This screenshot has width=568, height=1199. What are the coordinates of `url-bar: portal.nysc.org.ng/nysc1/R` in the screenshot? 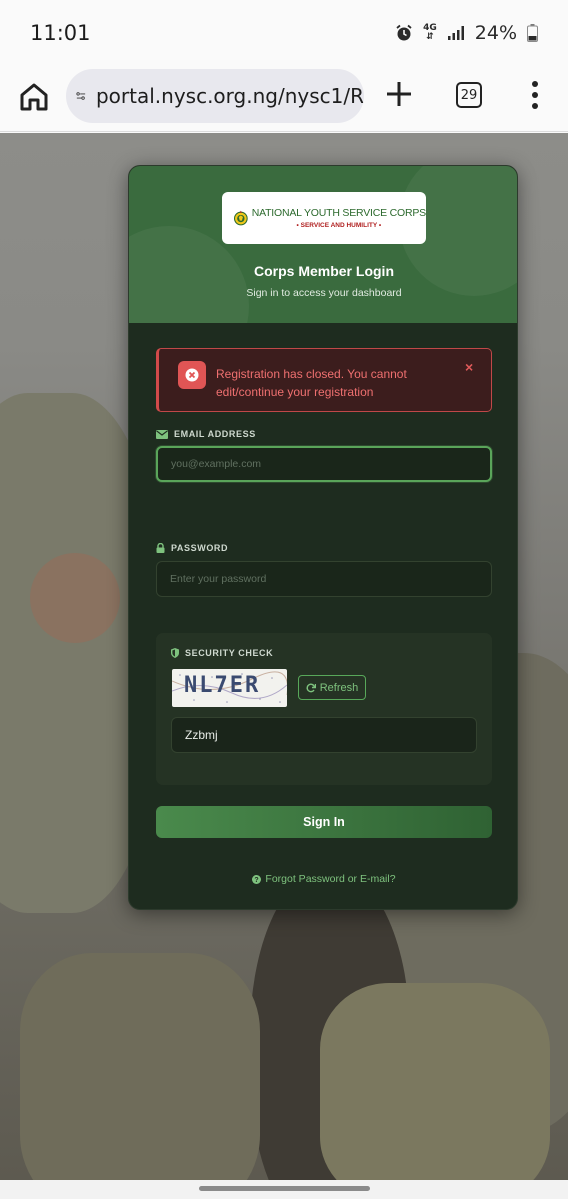 It's located at (215, 96).